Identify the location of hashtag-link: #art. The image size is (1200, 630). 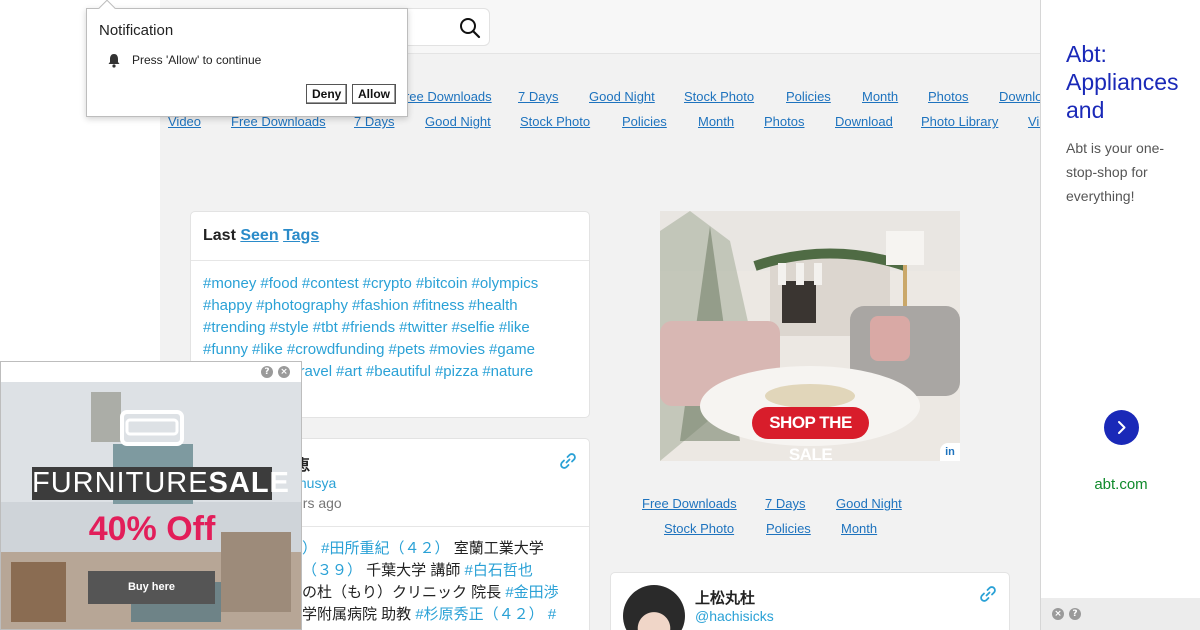
(349, 371).